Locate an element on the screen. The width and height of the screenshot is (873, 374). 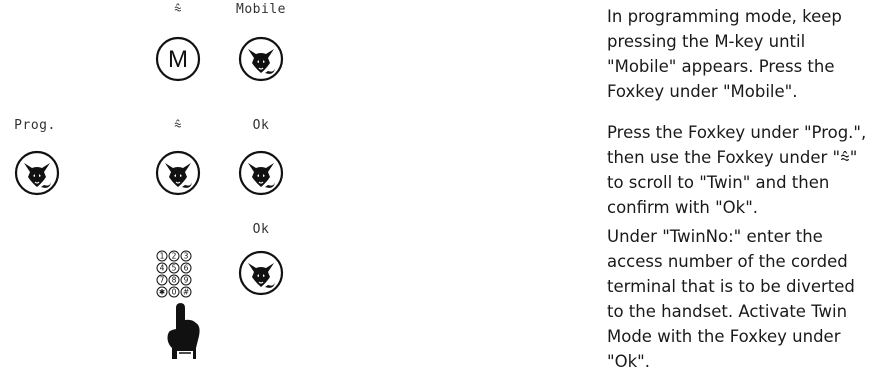
m-key-letter: M is located at coordinates (178, 59).